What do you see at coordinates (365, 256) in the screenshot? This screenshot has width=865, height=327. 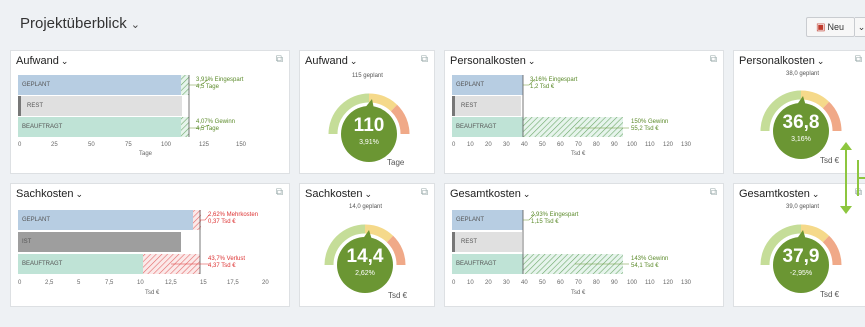 I see `gauge-value: 14,4` at bounding box center [365, 256].